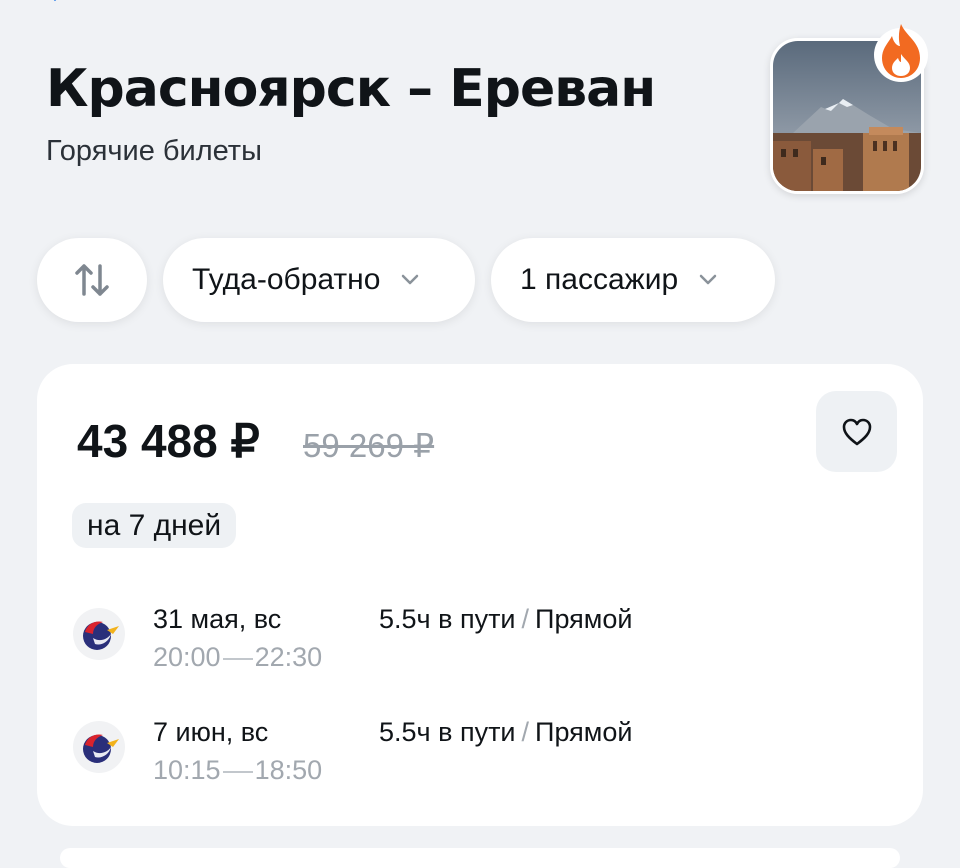 This screenshot has height=868, width=960. I want to click on swap-direction-button, so click(92, 280).